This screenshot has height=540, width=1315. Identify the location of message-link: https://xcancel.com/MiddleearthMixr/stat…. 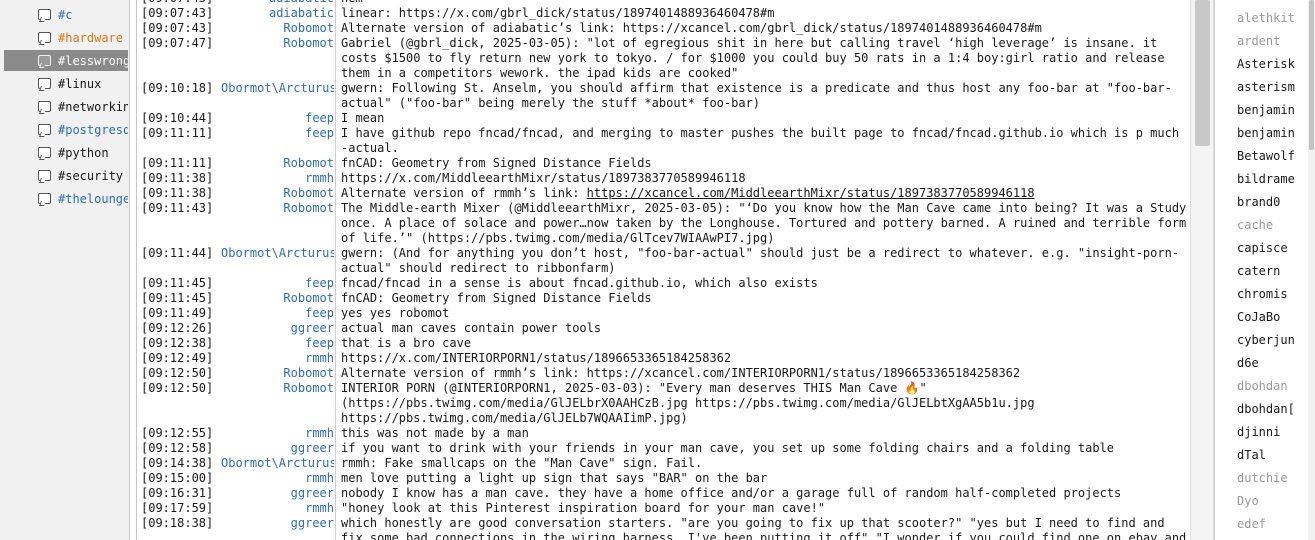
(811, 193).